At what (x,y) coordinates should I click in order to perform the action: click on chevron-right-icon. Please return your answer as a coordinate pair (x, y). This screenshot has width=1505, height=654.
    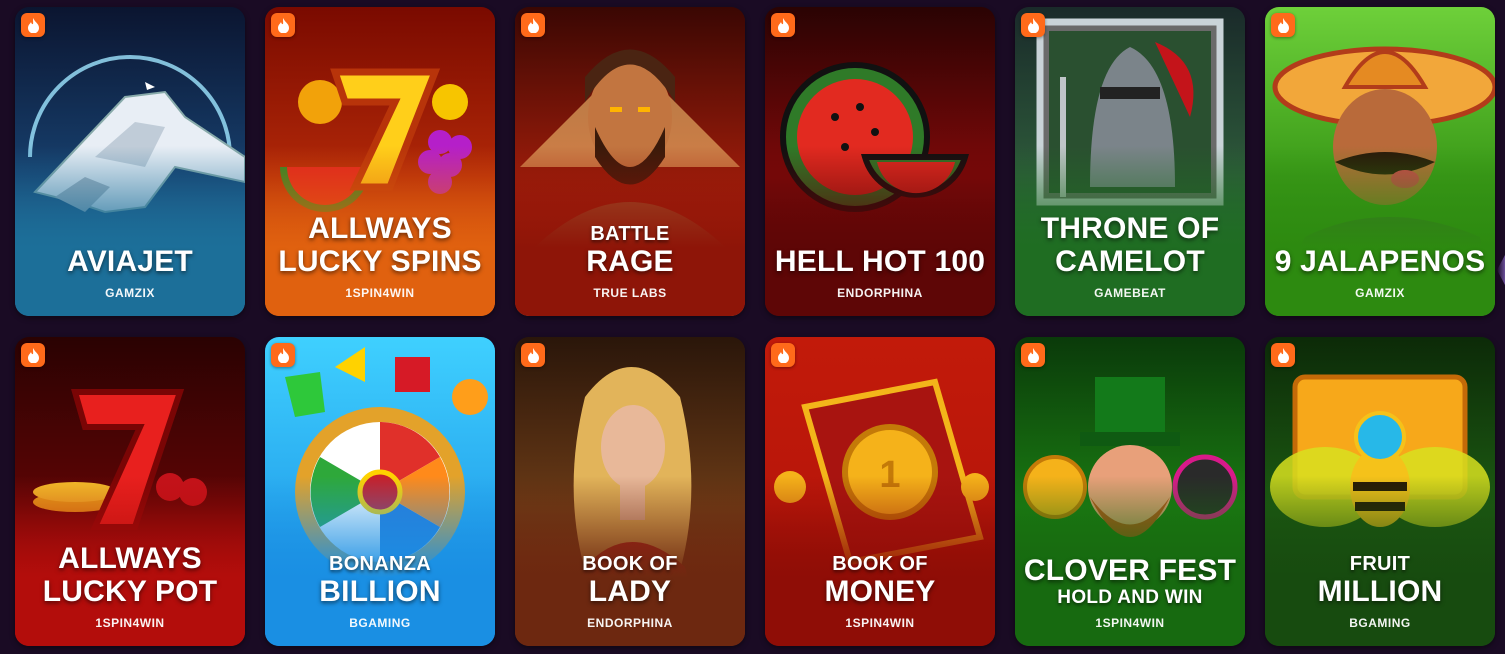
    Looking at the image, I should click on (1501, 270).